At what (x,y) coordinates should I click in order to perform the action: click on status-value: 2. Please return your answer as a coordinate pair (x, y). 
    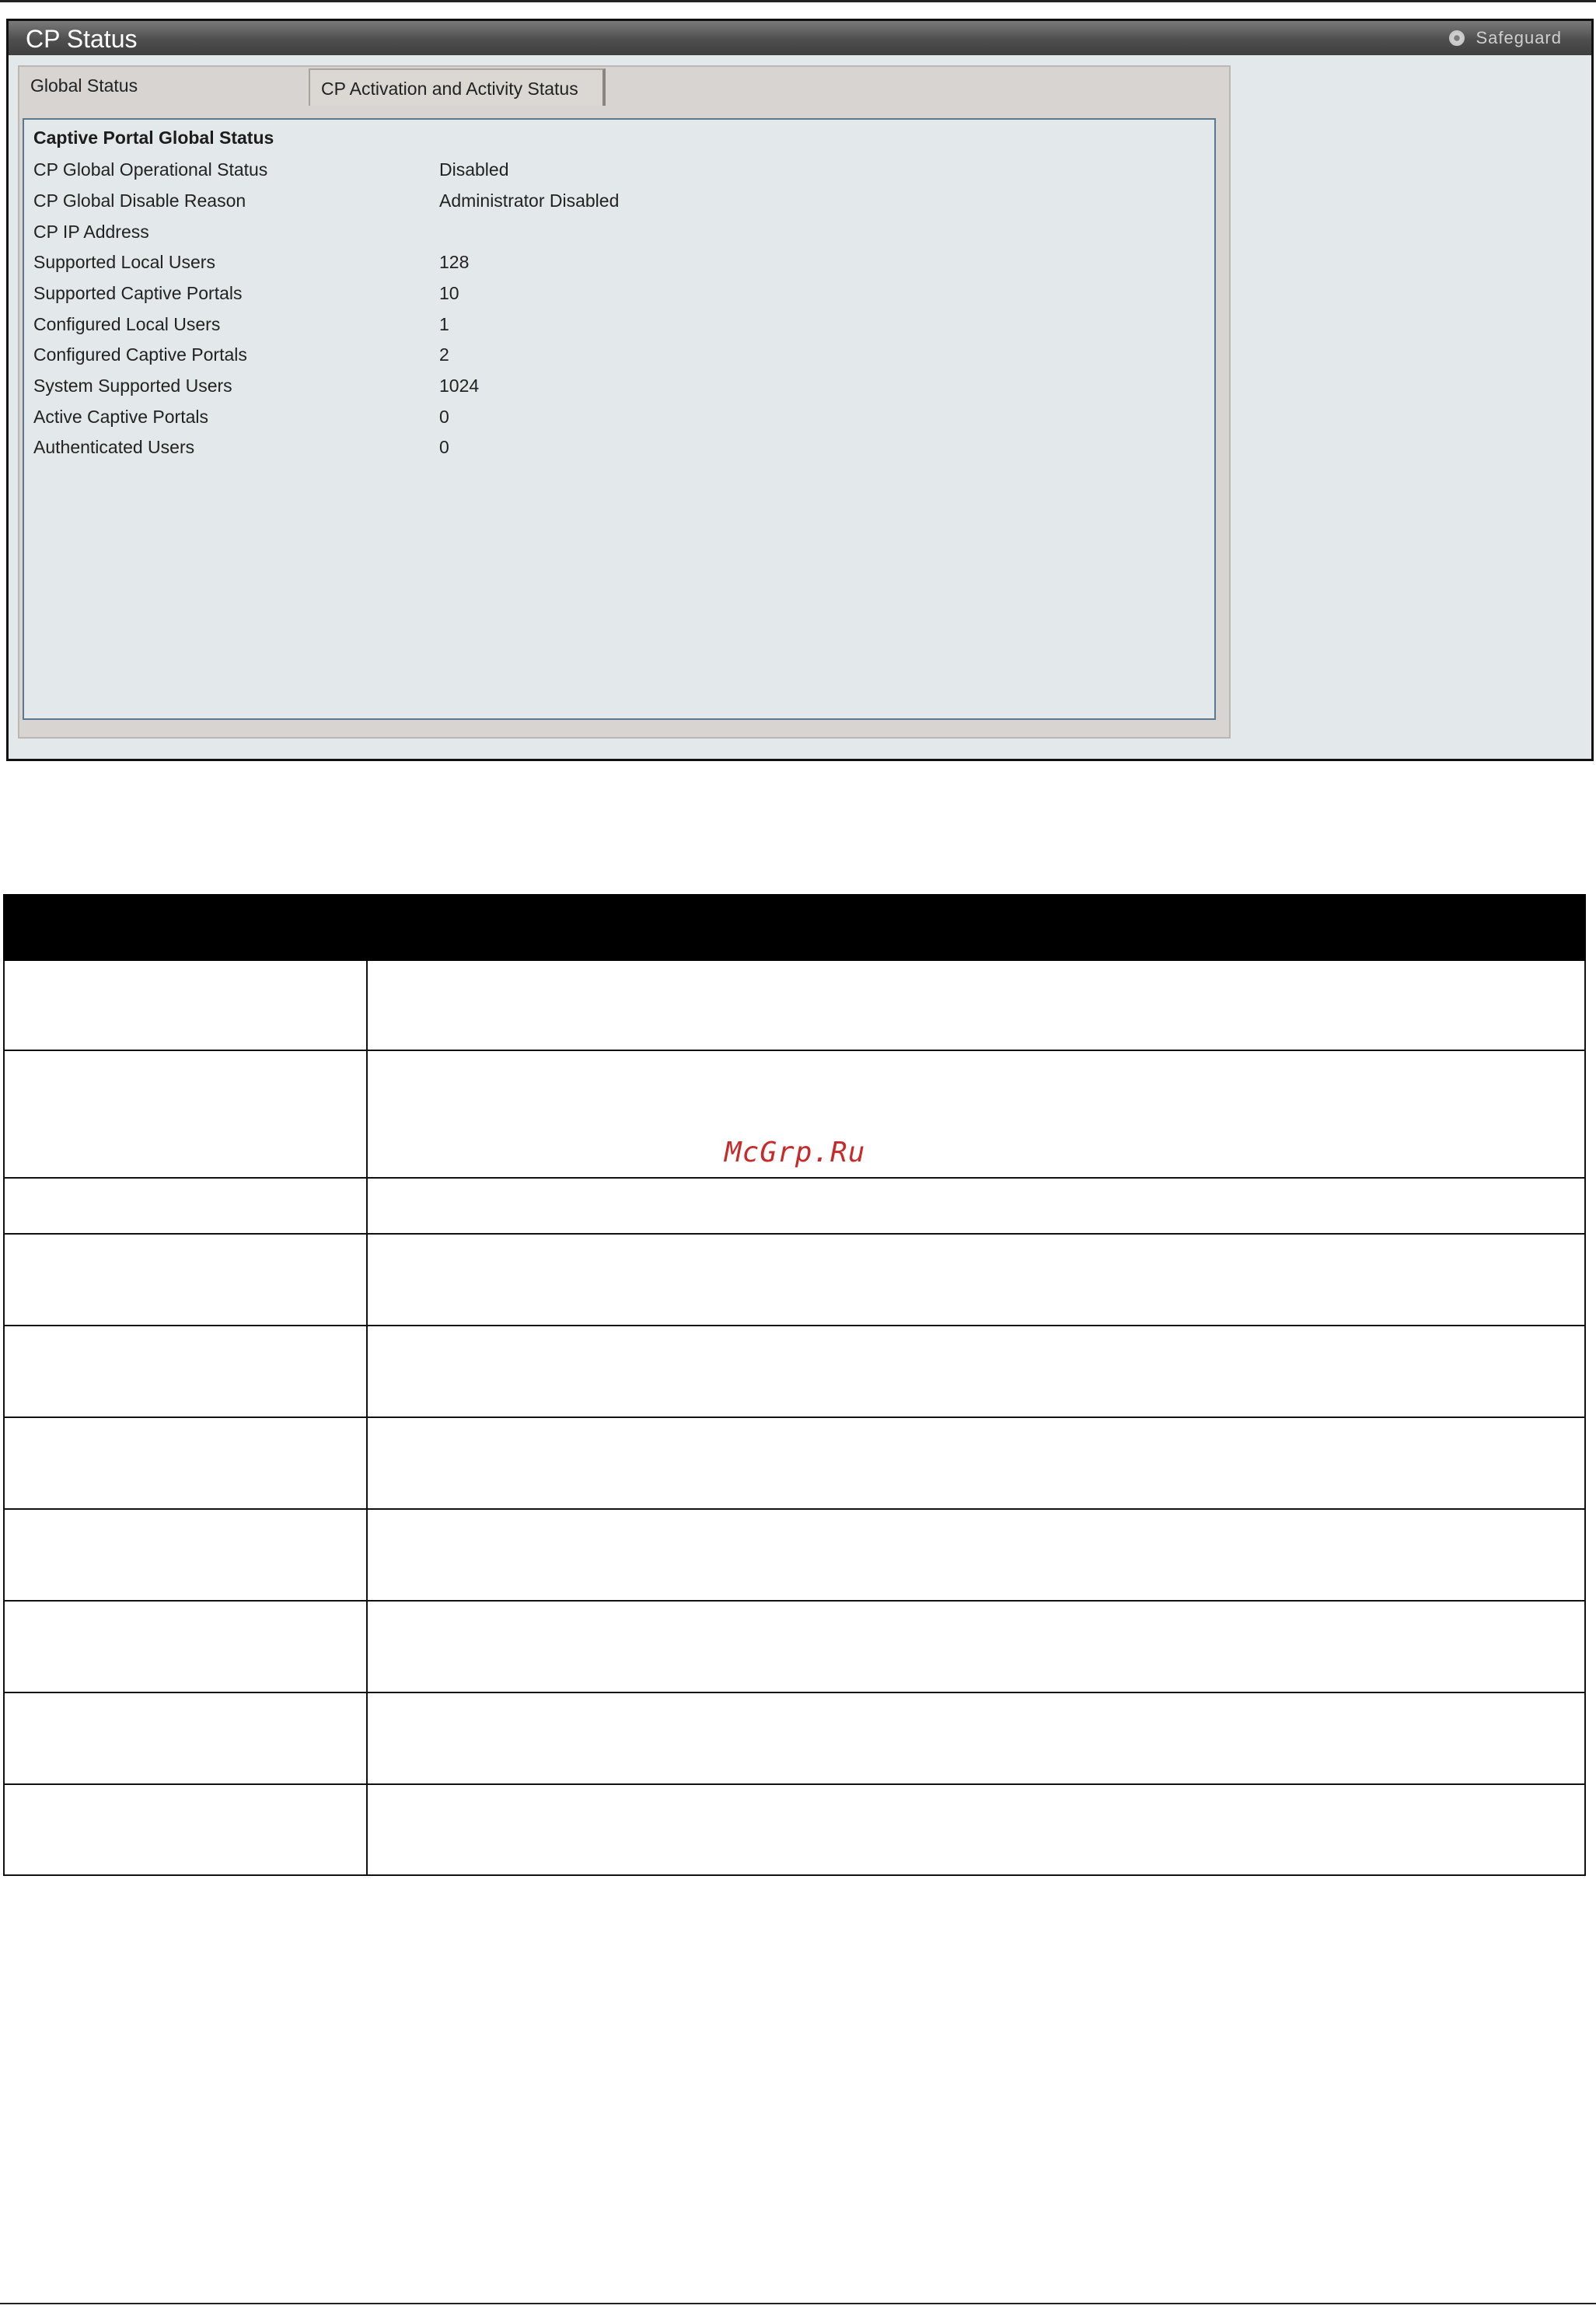
    Looking at the image, I should click on (444, 354).